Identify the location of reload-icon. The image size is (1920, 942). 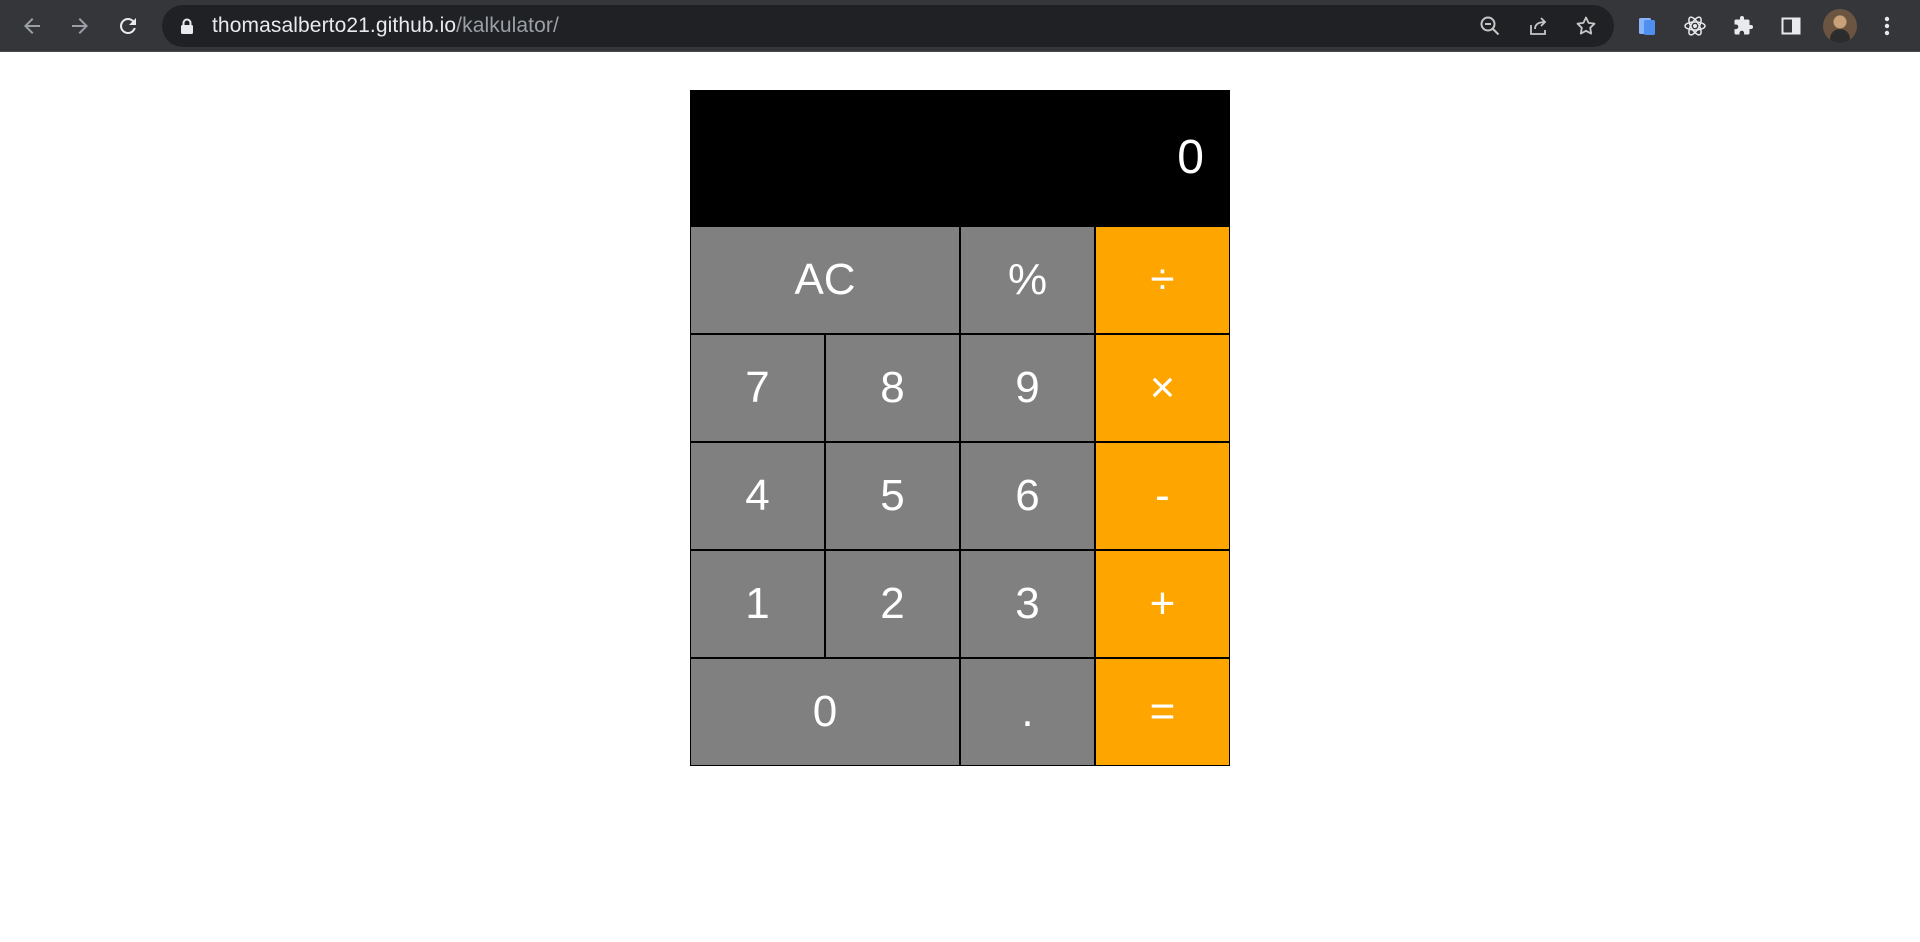
(128, 26).